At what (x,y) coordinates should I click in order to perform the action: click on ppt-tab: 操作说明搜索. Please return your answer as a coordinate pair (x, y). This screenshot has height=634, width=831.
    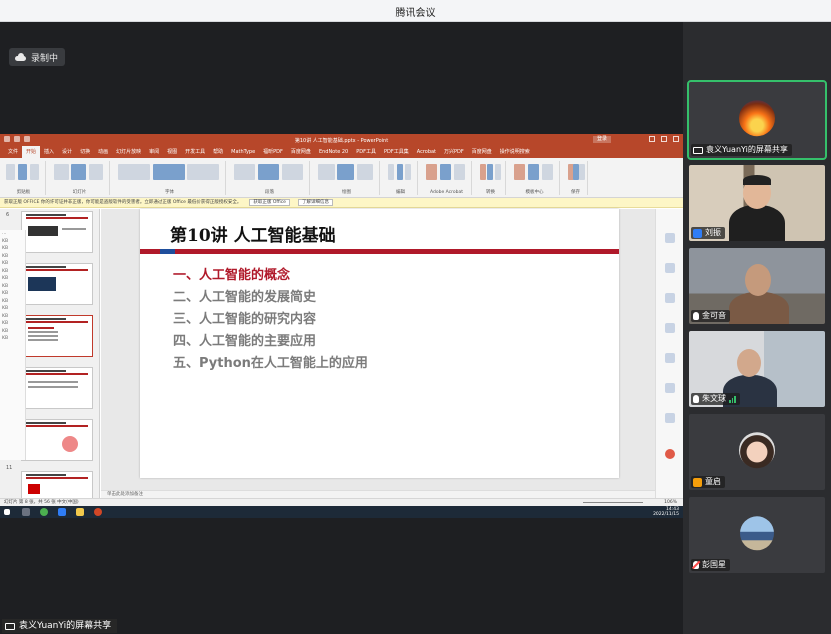
    Looking at the image, I should click on (514, 152).